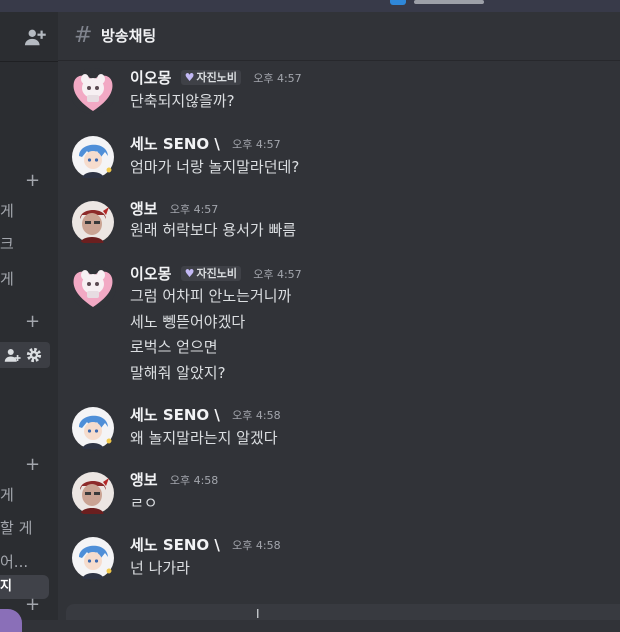 This screenshot has width=620, height=632. What do you see at coordinates (34, 355) in the screenshot?
I see `gear-icon` at bounding box center [34, 355].